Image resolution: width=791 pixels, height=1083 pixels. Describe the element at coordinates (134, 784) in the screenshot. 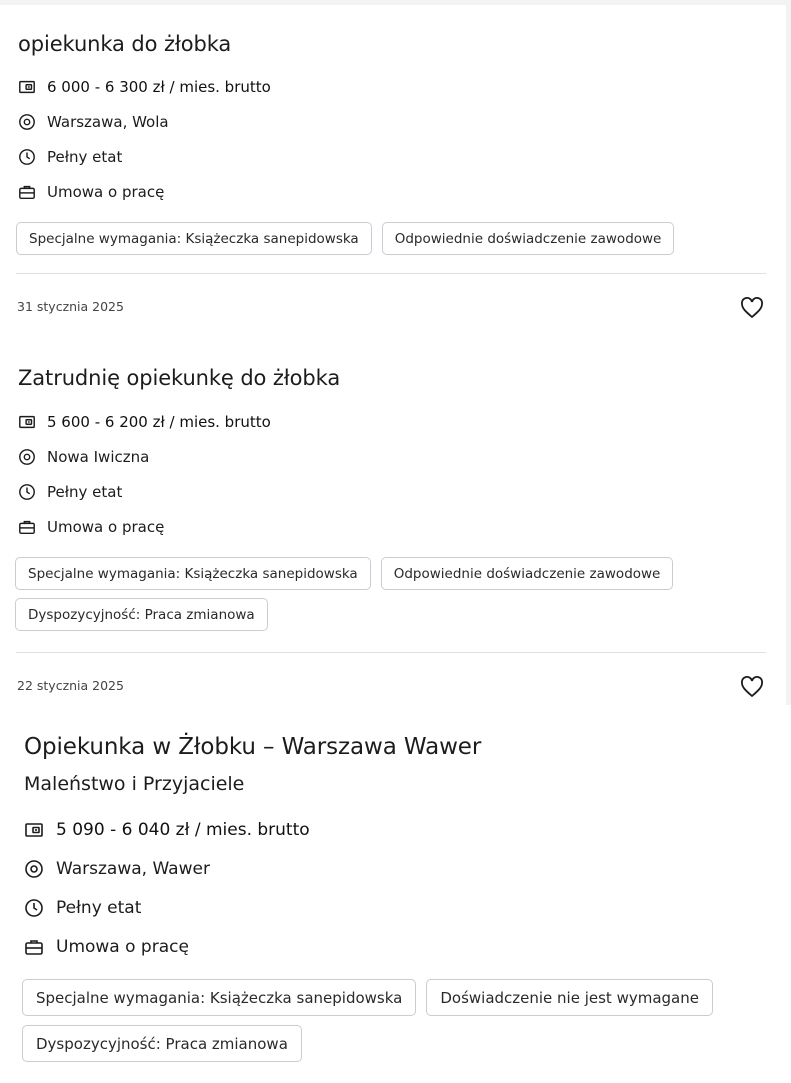

I see `company-name: Maleństwo i Przyjaciele` at that location.